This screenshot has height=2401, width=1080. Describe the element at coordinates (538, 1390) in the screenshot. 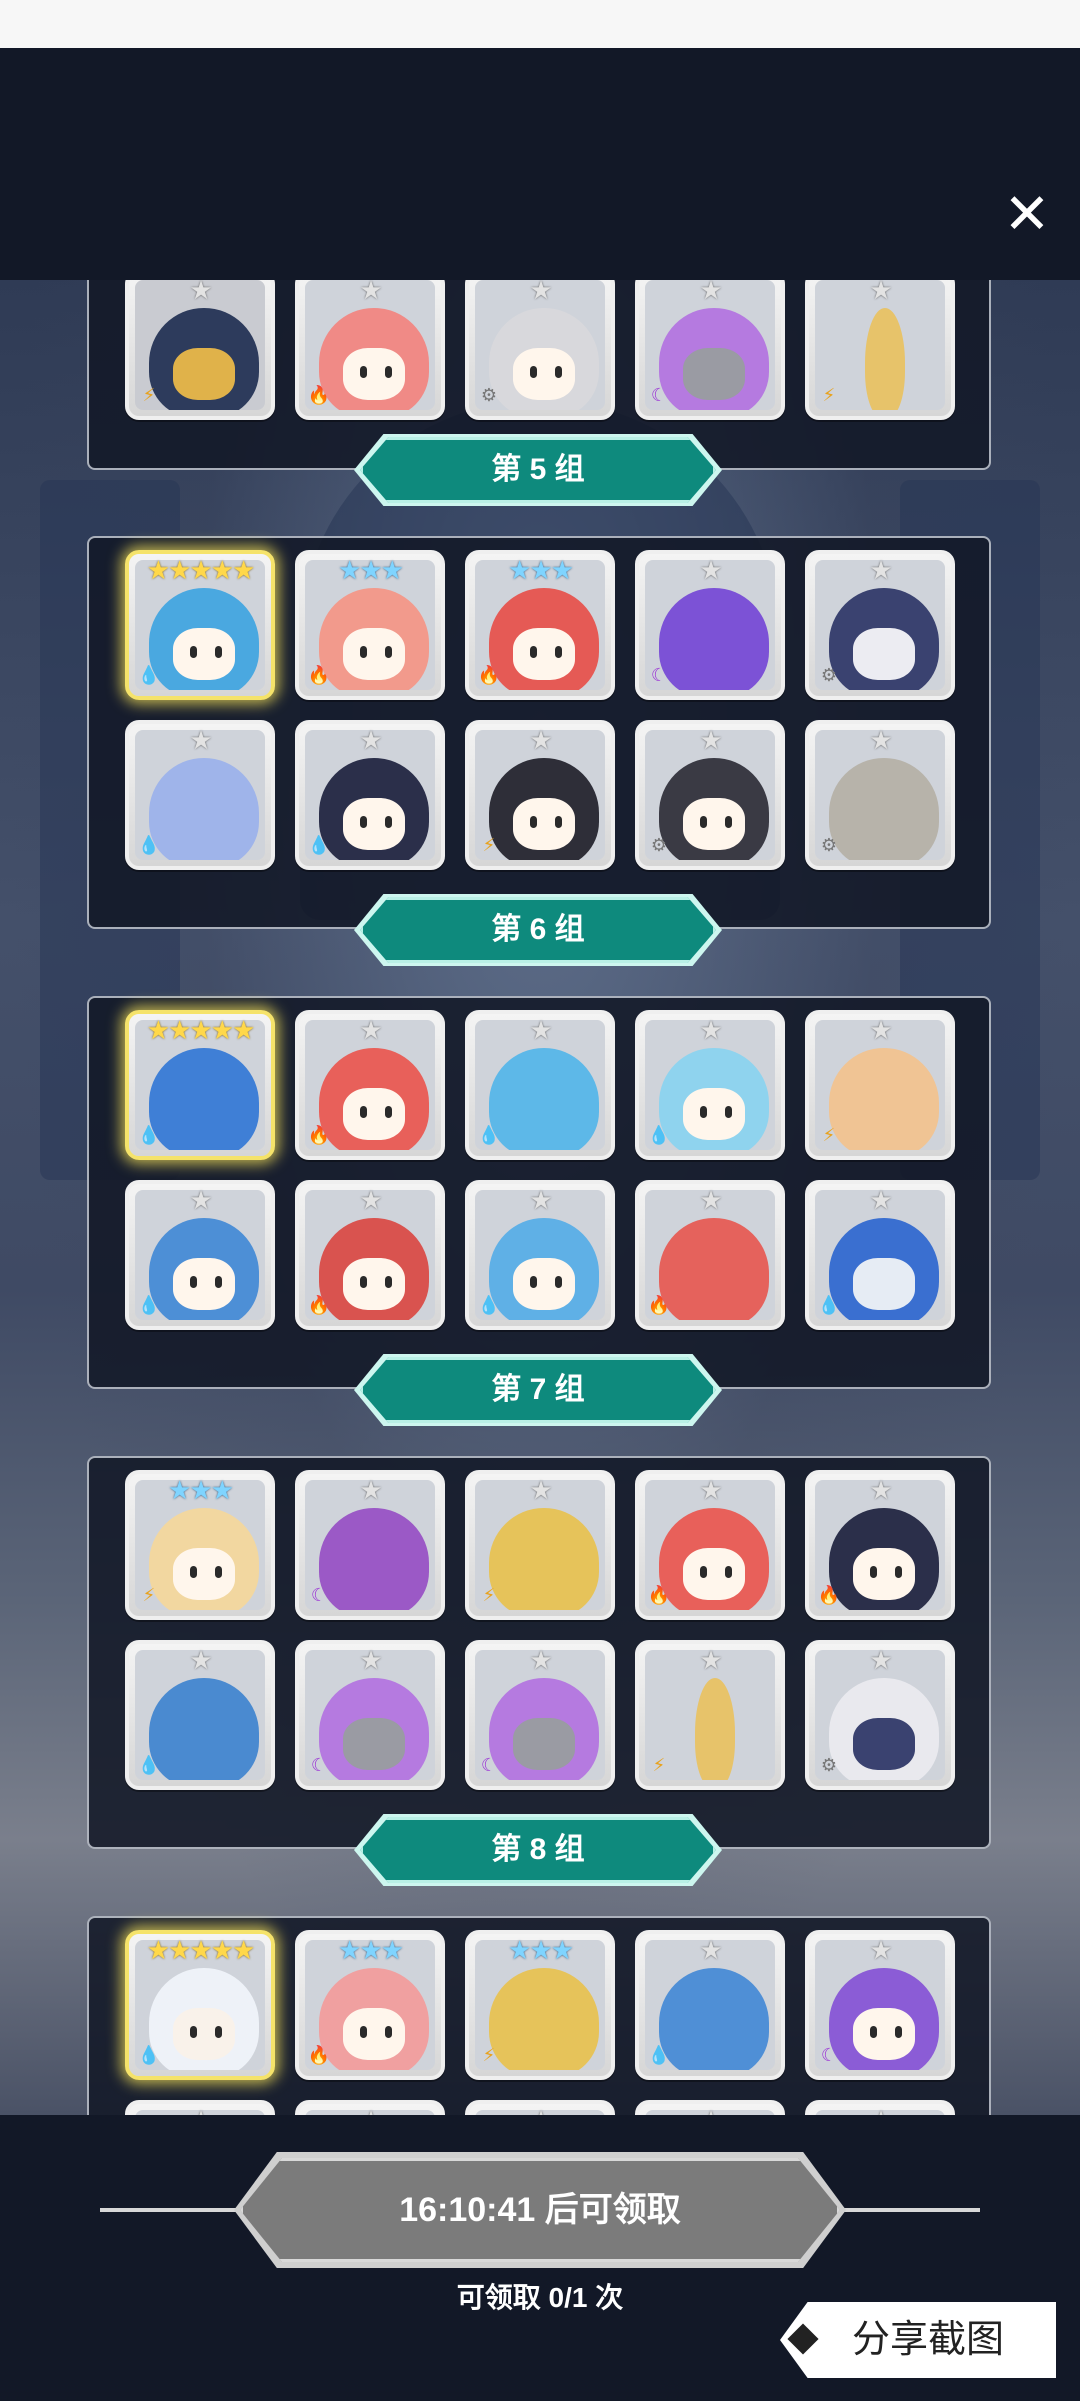

I see `group-banner-7: 第 7 组` at that location.